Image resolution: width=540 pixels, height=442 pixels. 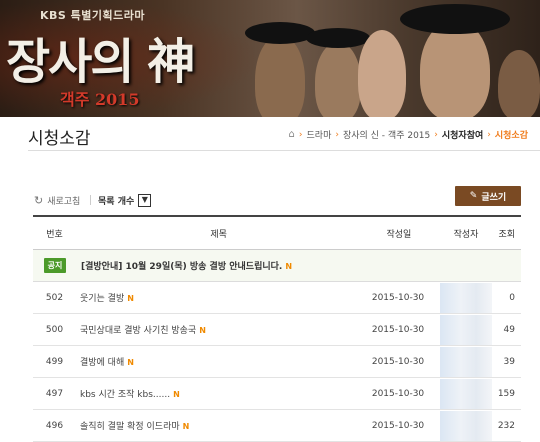 What do you see at coordinates (54, 361) in the screenshot?
I see `row-number: 499` at bounding box center [54, 361].